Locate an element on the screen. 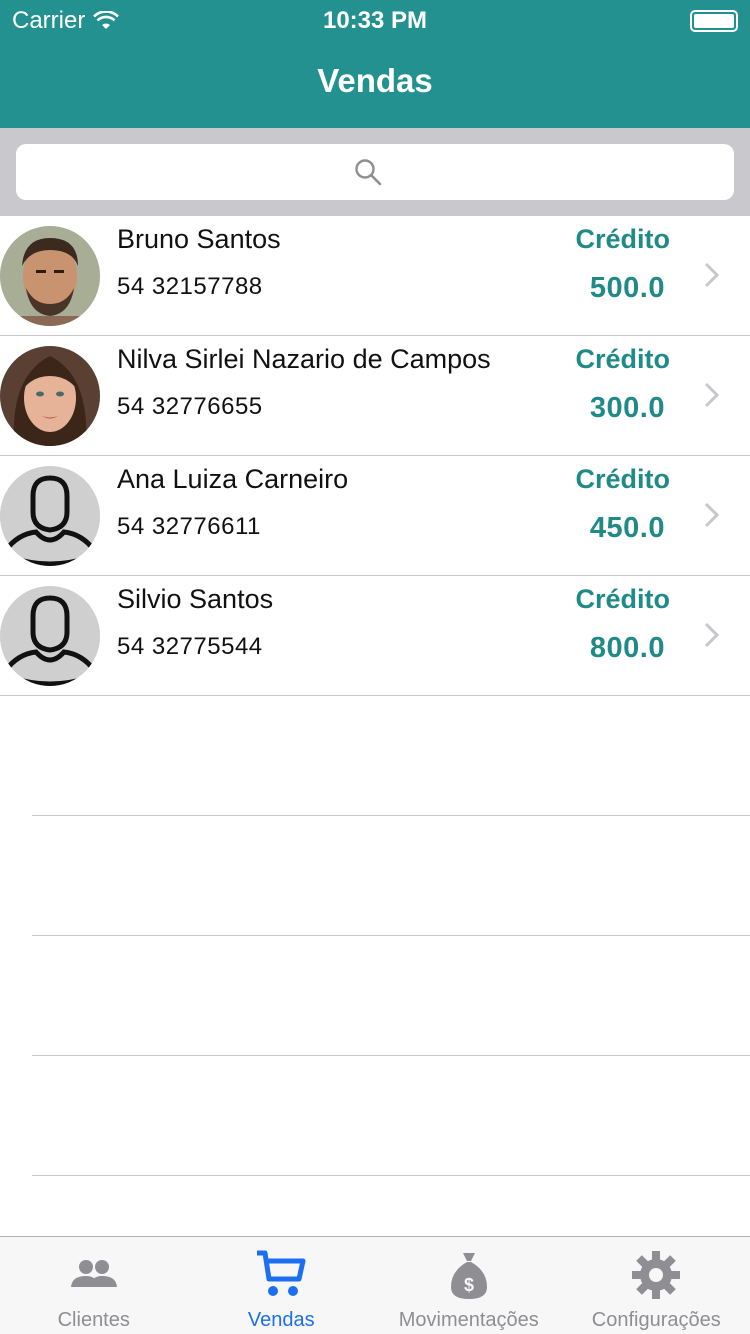 The height and width of the screenshot is (1334, 750). navigation-header: Carrier 10:33 PM Vendas is located at coordinates (375, 64).